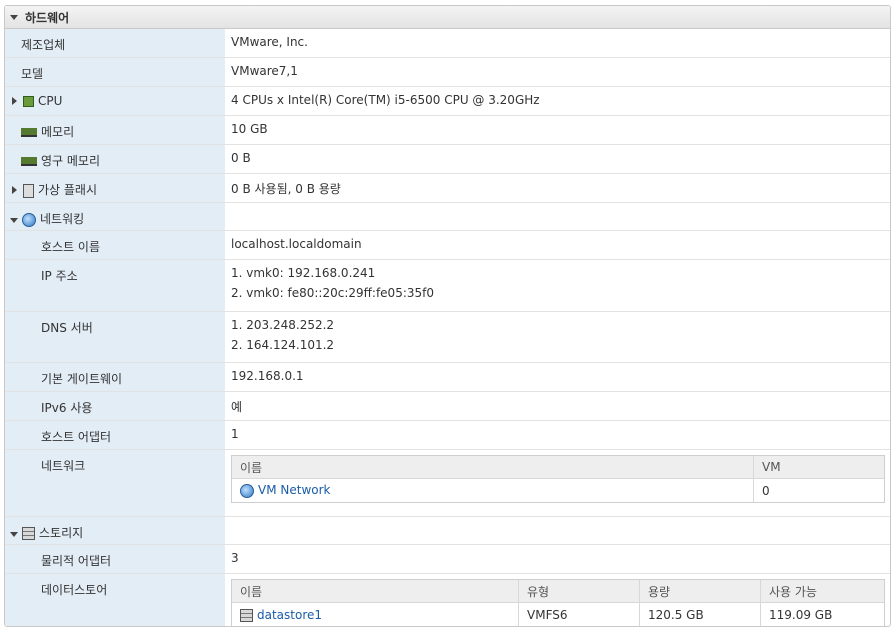 This screenshot has width=895, height=629. Describe the element at coordinates (32, 74) in the screenshot. I see `label-model: 모델` at that location.